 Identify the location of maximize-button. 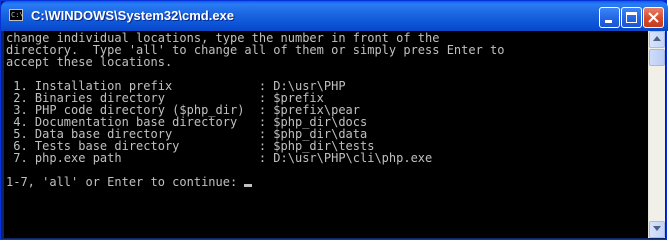
(631, 17).